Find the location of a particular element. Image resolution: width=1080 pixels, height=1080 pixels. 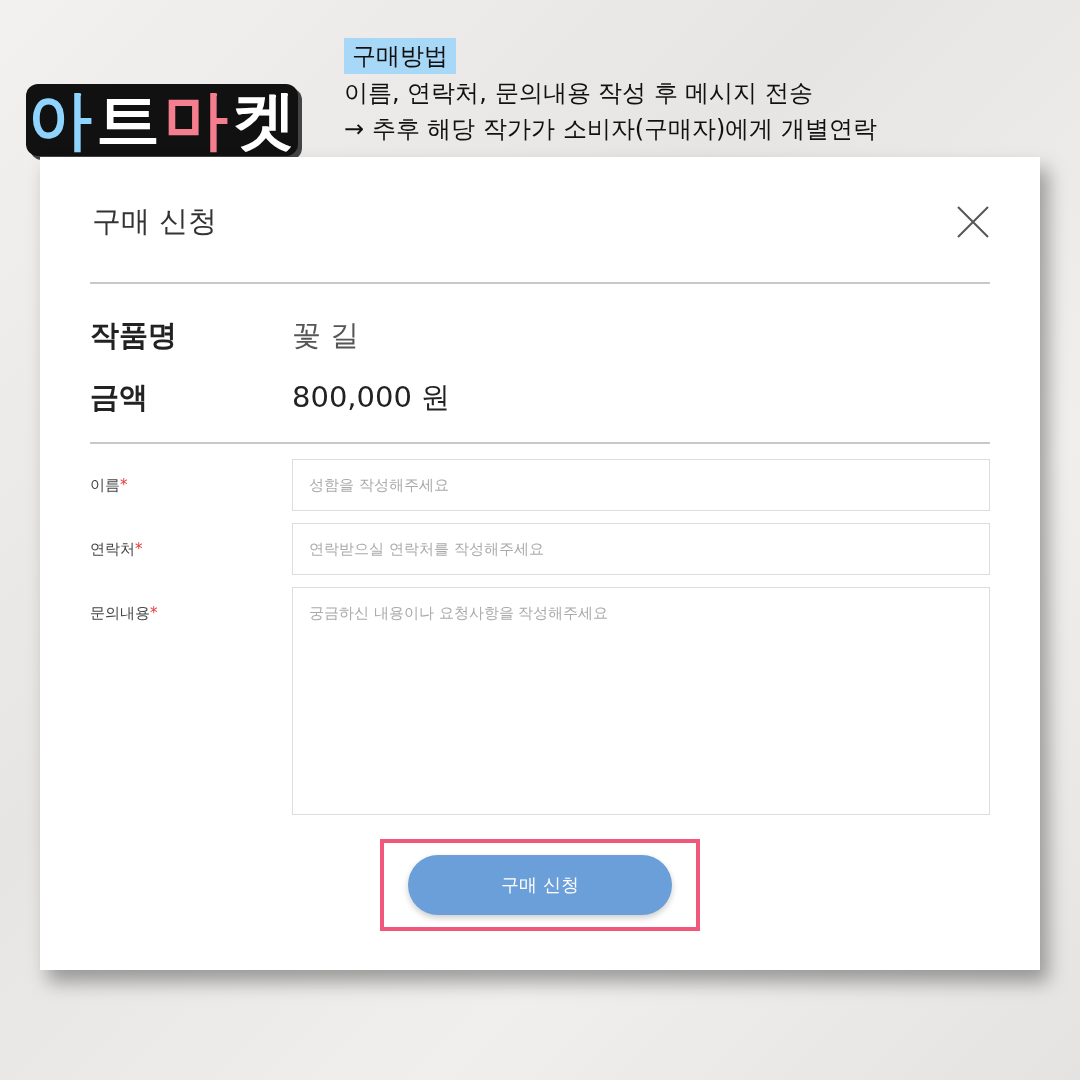

message-field: 궁금하신 내용이나 요청사항을 작성해주세요 is located at coordinates (641, 701).